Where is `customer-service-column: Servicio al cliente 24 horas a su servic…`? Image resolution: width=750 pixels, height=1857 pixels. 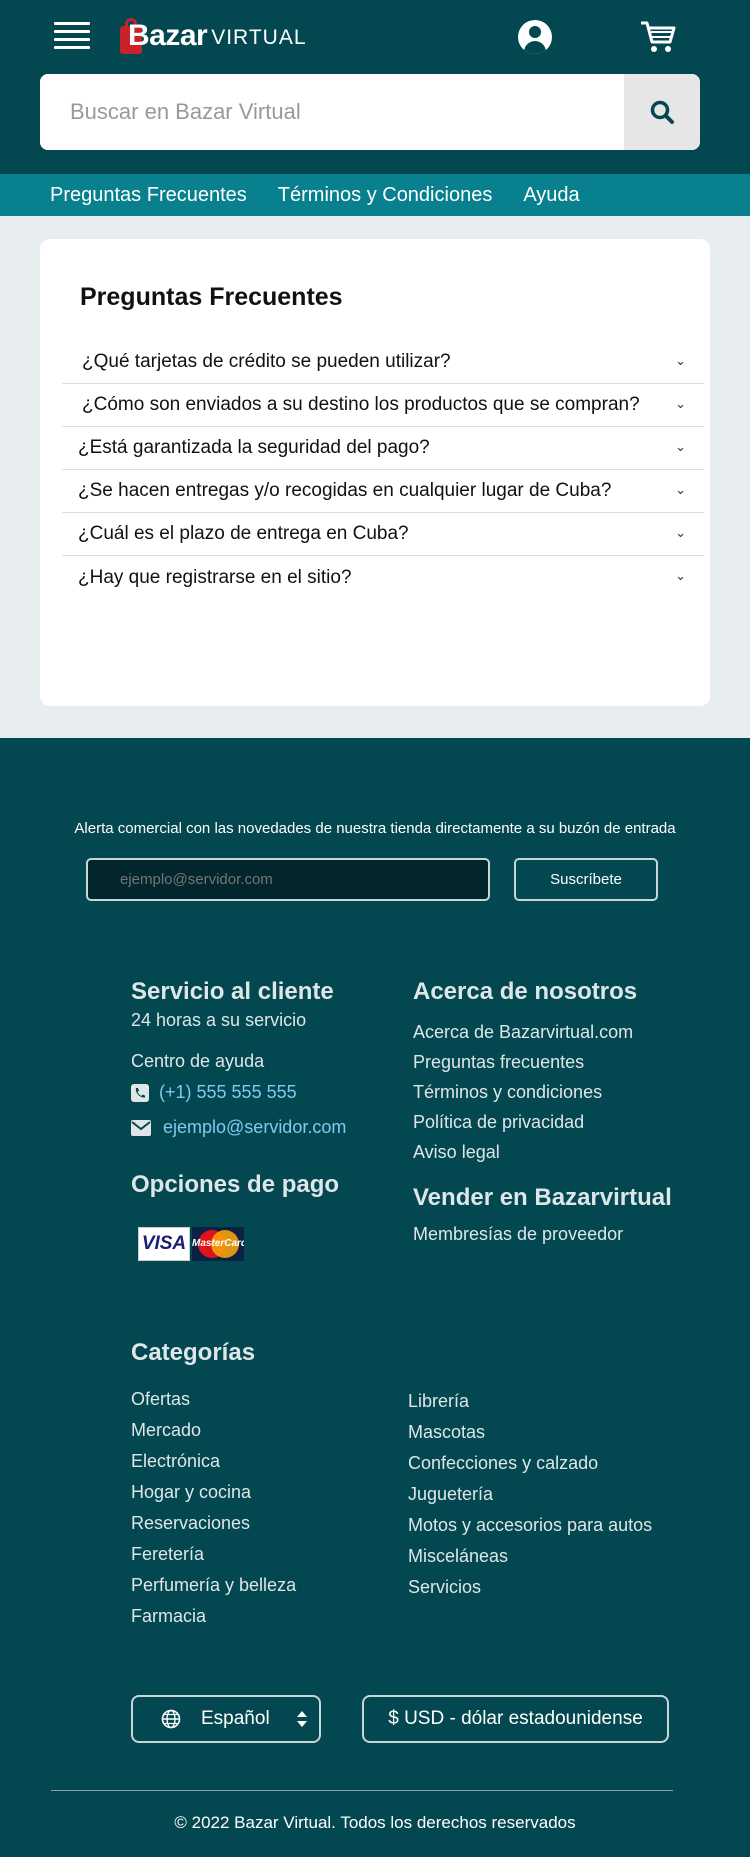
customer-service-column: Servicio al cliente 24 horas a su servic… is located at coordinates (271, 1119).